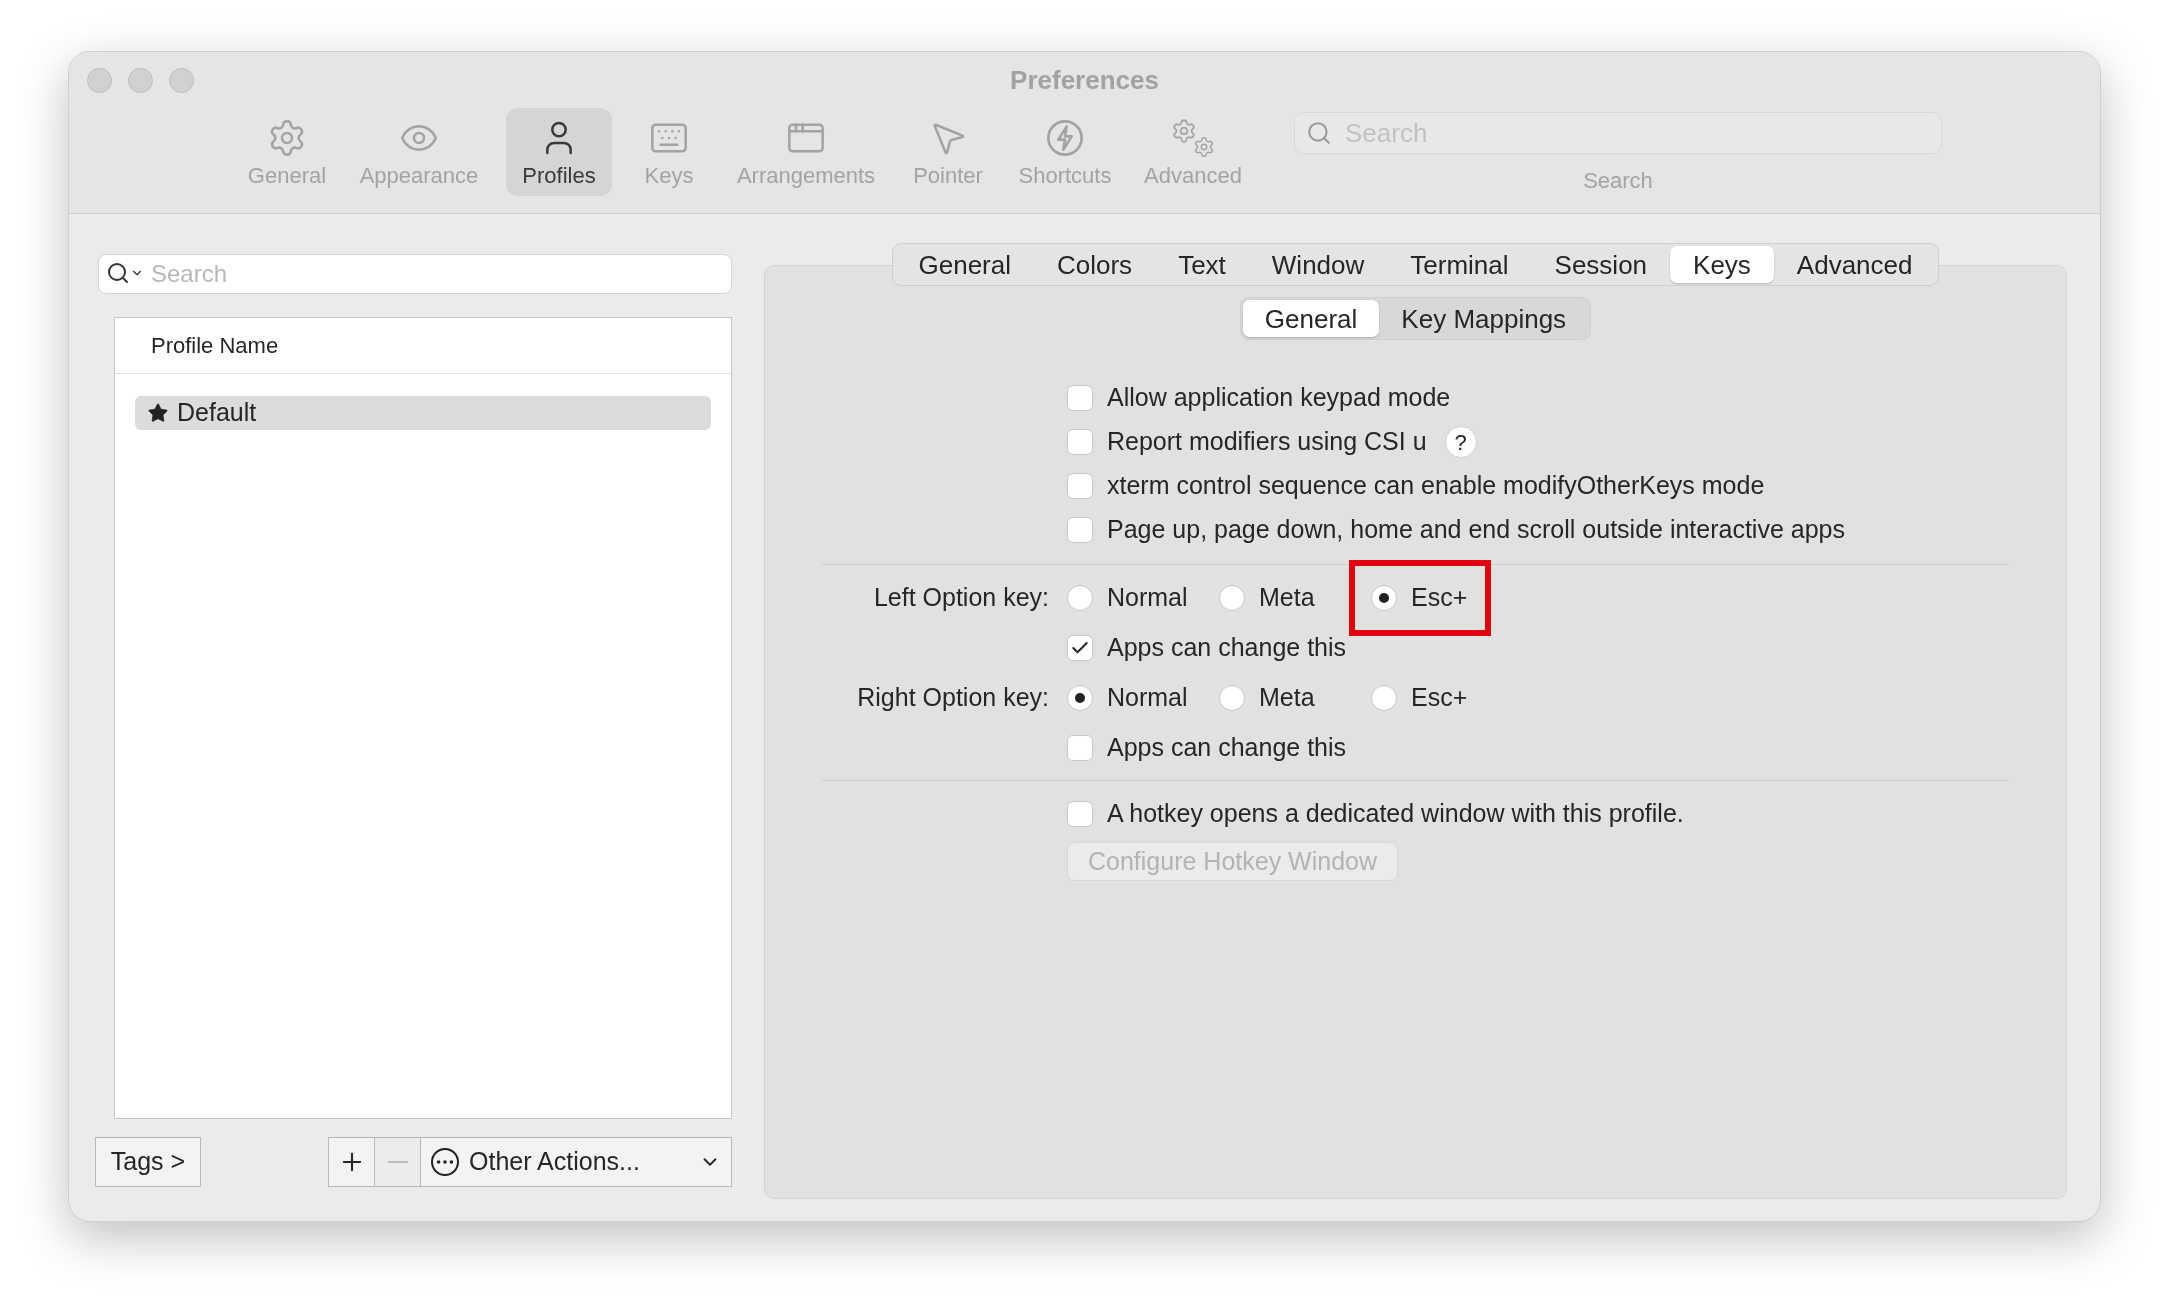 The width and height of the screenshot is (2168, 1306). What do you see at coordinates (1318, 264) in the screenshot?
I see `tab: Window` at bounding box center [1318, 264].